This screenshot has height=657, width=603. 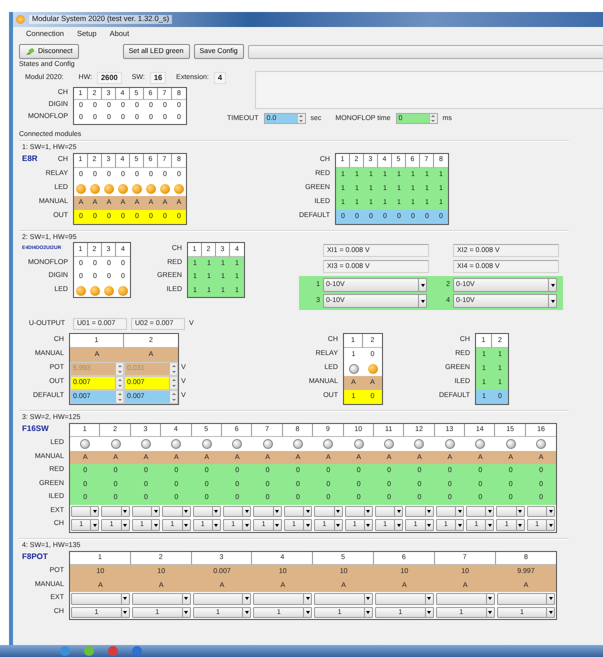 What do you see at coordinates (35, 429) in the screenshot?
I see `module-name: F16SW` at bounding box center [35, 429].